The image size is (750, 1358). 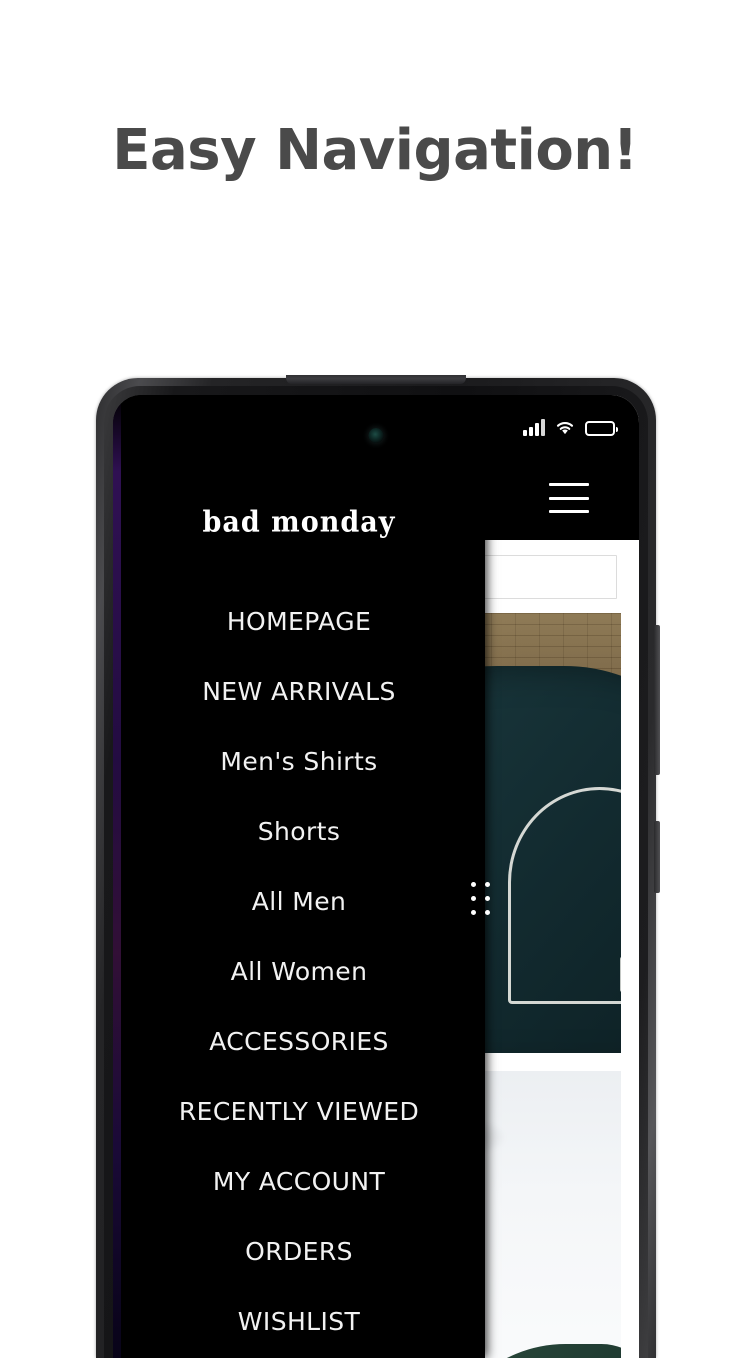 I want to click on menu-item-mens-shirts: Men's Shirts, so click(x=299, y=762).